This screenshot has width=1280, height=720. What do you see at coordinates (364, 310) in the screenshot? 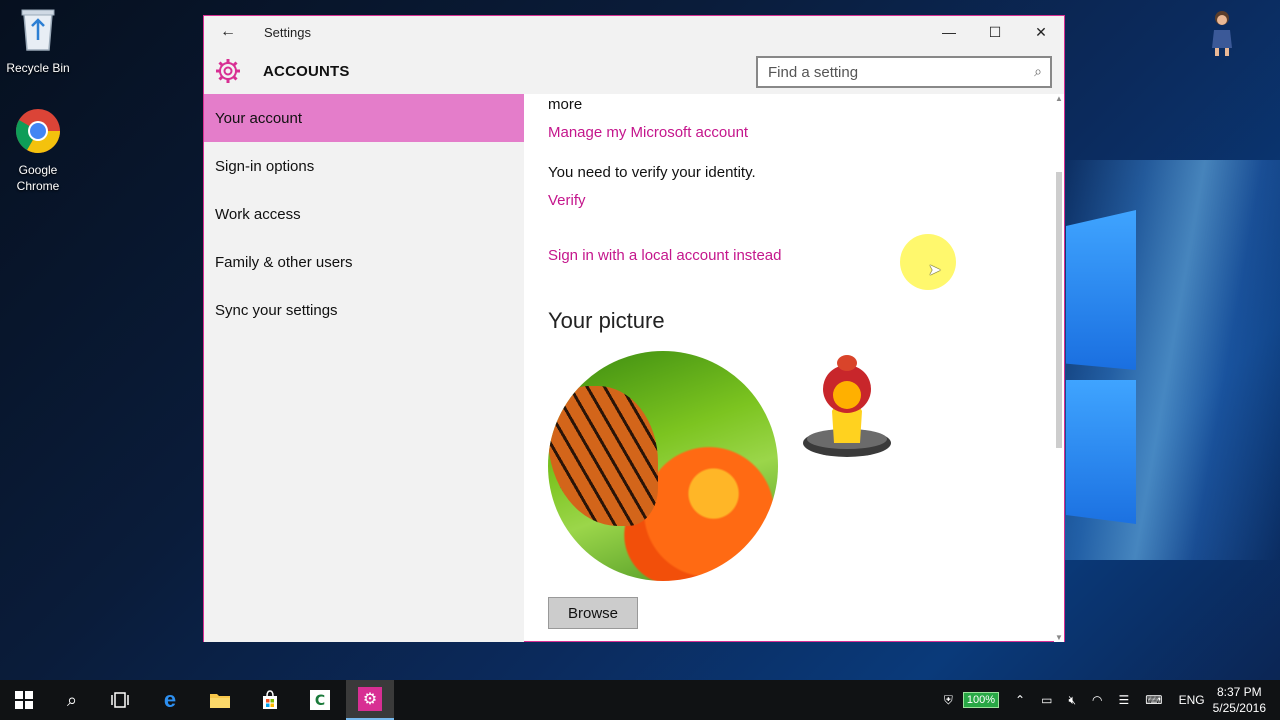
I see `sidebar-item-sync-settings: Sync your settings` at bounding box center [364, 310].